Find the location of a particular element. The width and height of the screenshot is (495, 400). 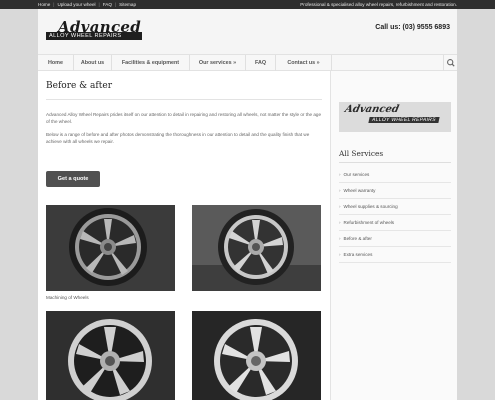

sidebar-divider is located at coordinates (395, 162).